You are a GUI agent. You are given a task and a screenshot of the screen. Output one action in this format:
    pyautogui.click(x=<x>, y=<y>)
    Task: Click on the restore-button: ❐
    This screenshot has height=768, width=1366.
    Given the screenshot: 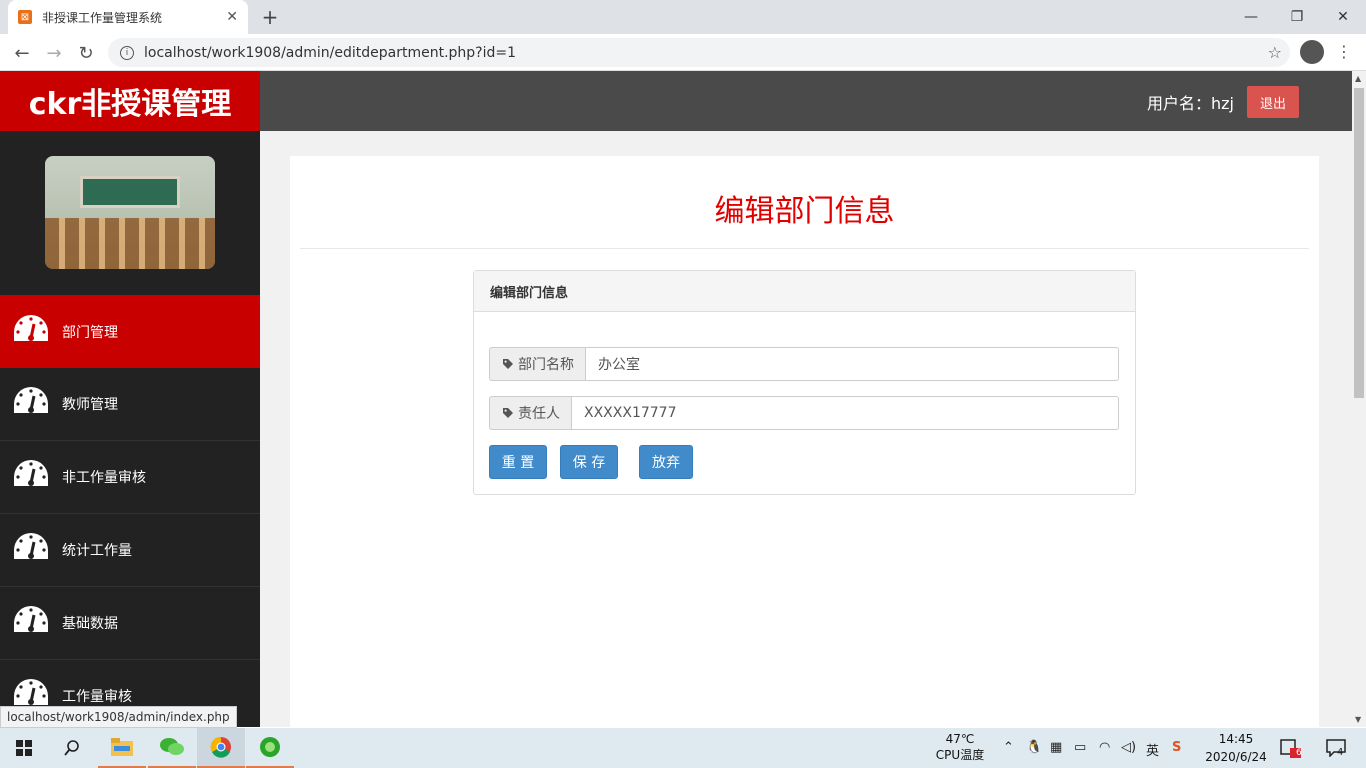 What is the action you would take?
    pyautogui.click(x=1297, y=17)
    